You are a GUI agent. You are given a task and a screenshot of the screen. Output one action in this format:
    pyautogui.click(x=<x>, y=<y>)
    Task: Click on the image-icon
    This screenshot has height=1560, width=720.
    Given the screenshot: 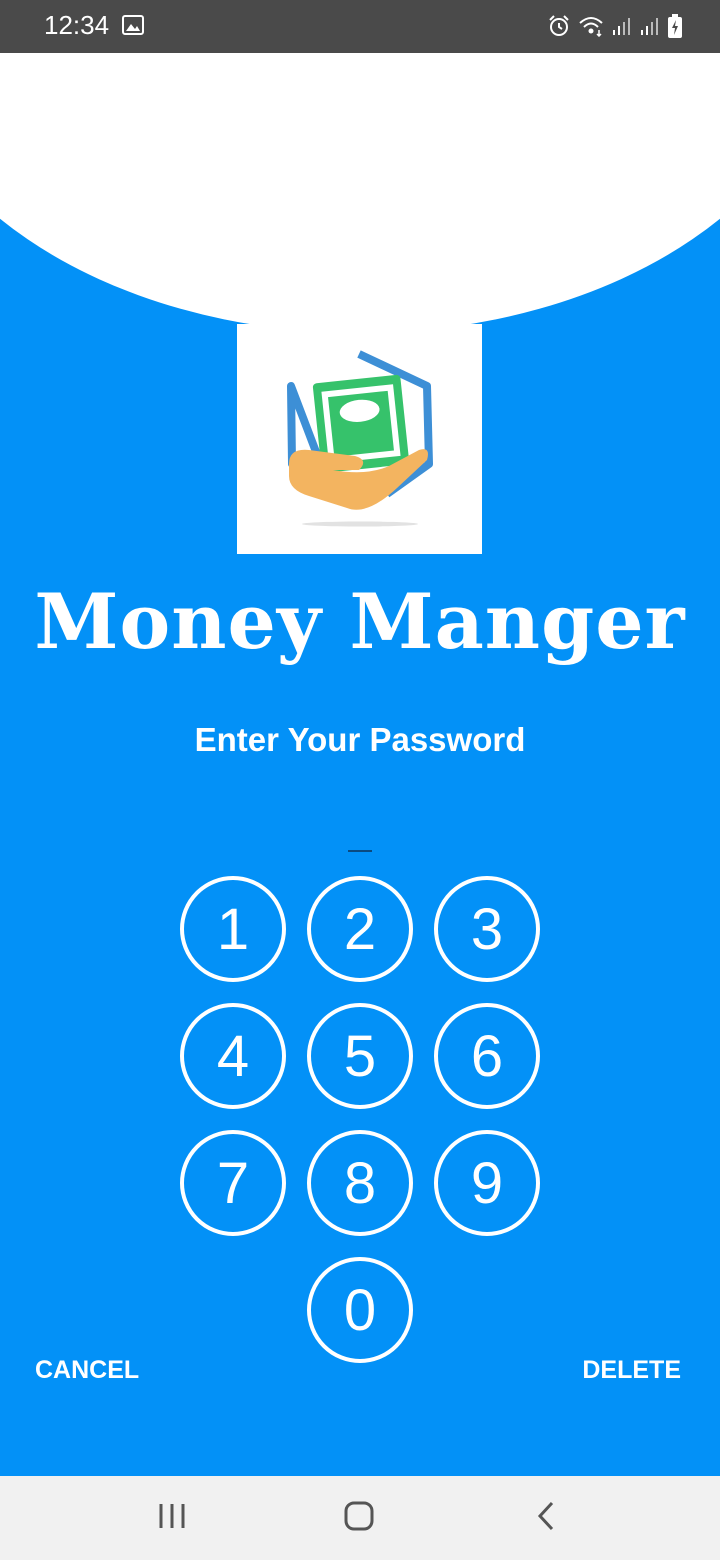 What is the action you would take?
    pyautogui.click(x=133, y=27)
    